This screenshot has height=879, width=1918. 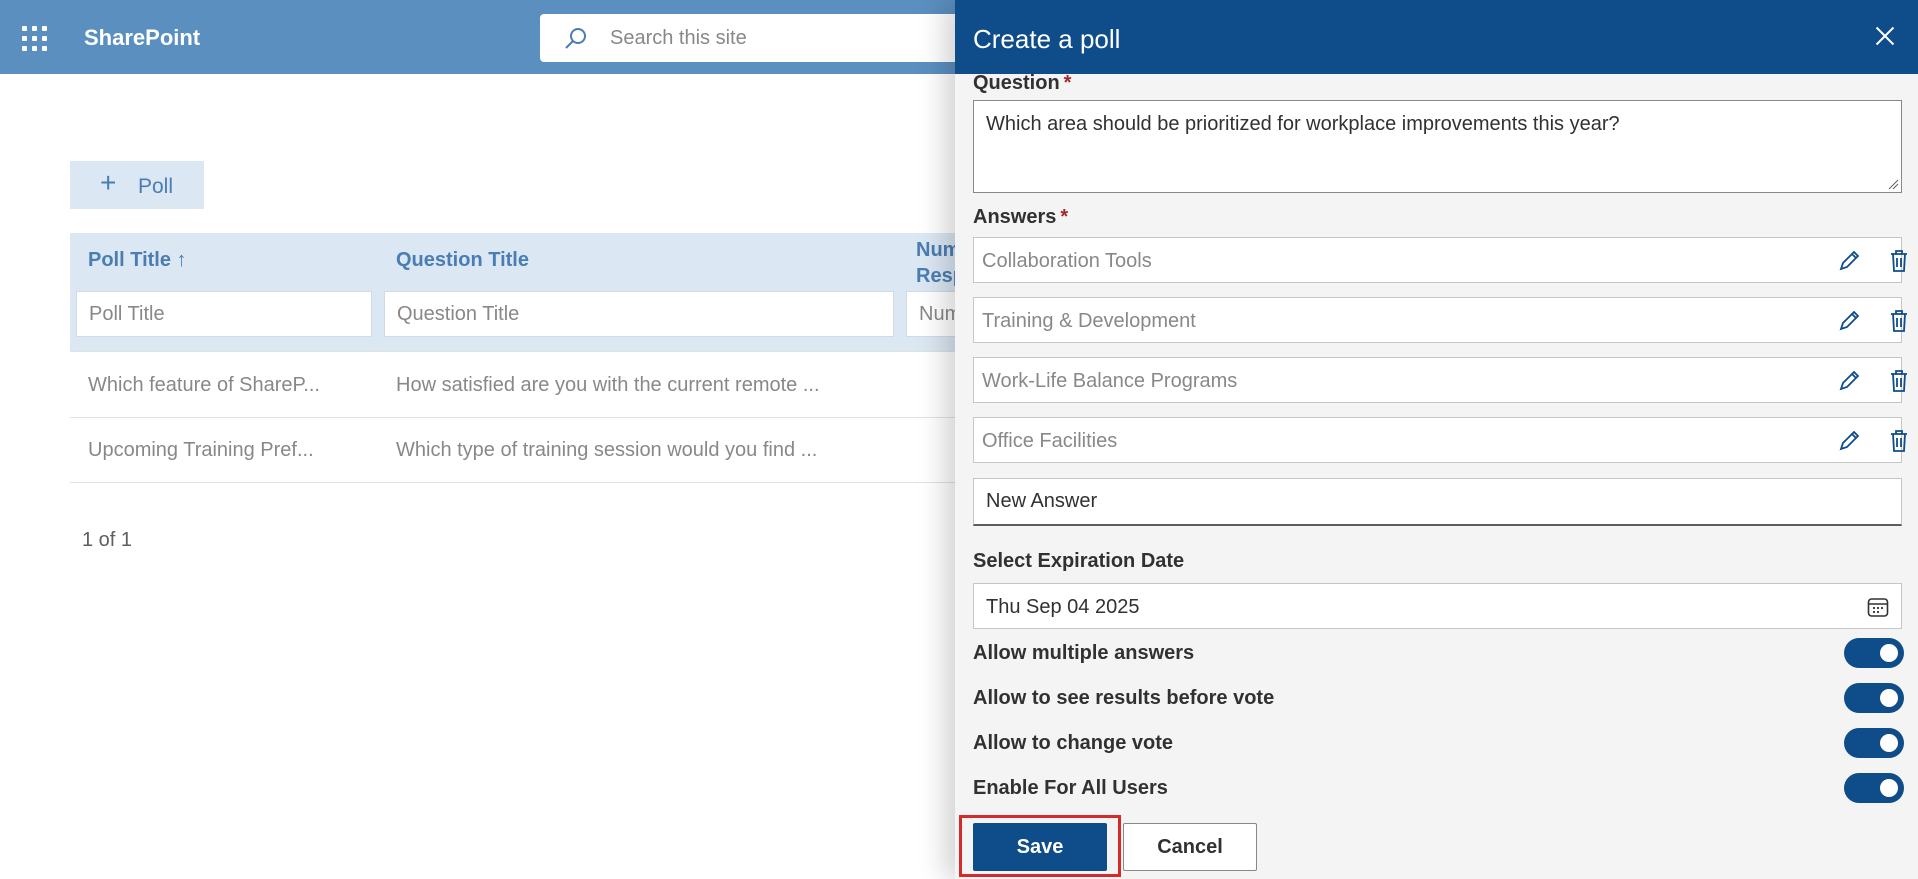 What do you see at coordinates (1079, 561) in the screenshot?
I see `expiration-label: Select Expiration Date` at bounding box center [1079, 561].